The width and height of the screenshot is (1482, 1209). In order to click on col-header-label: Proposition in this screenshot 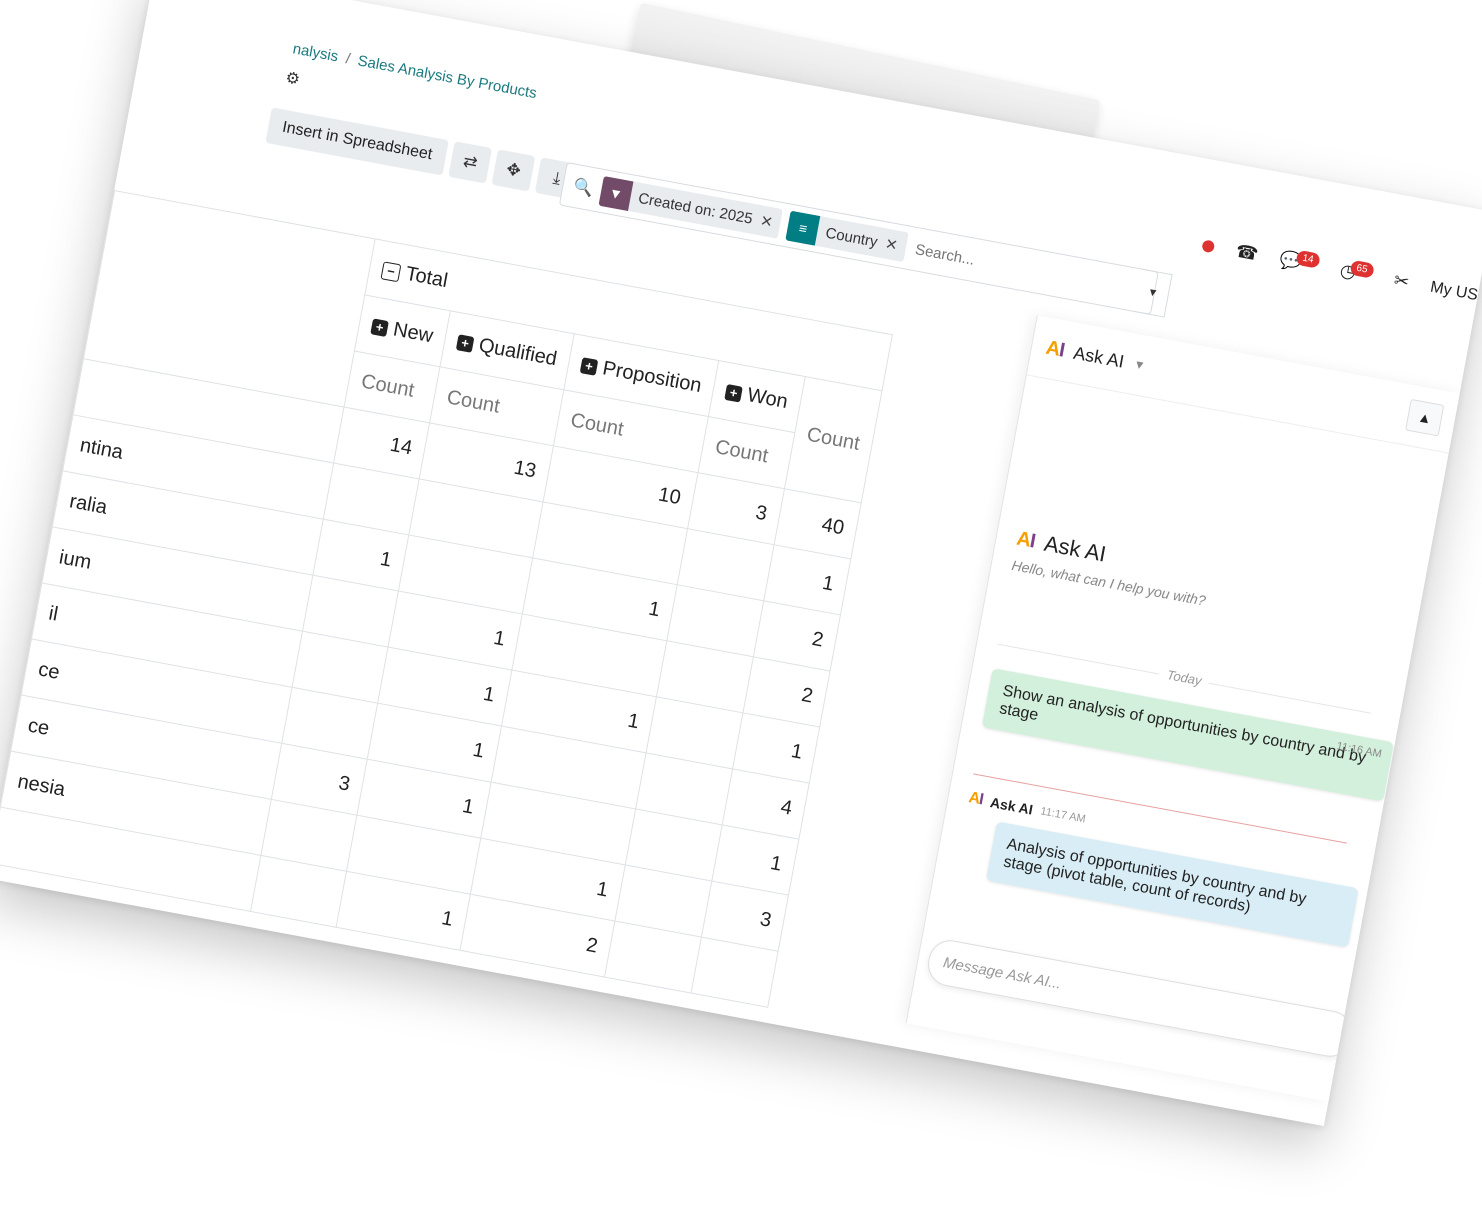, I will do `click(652, 377)`.